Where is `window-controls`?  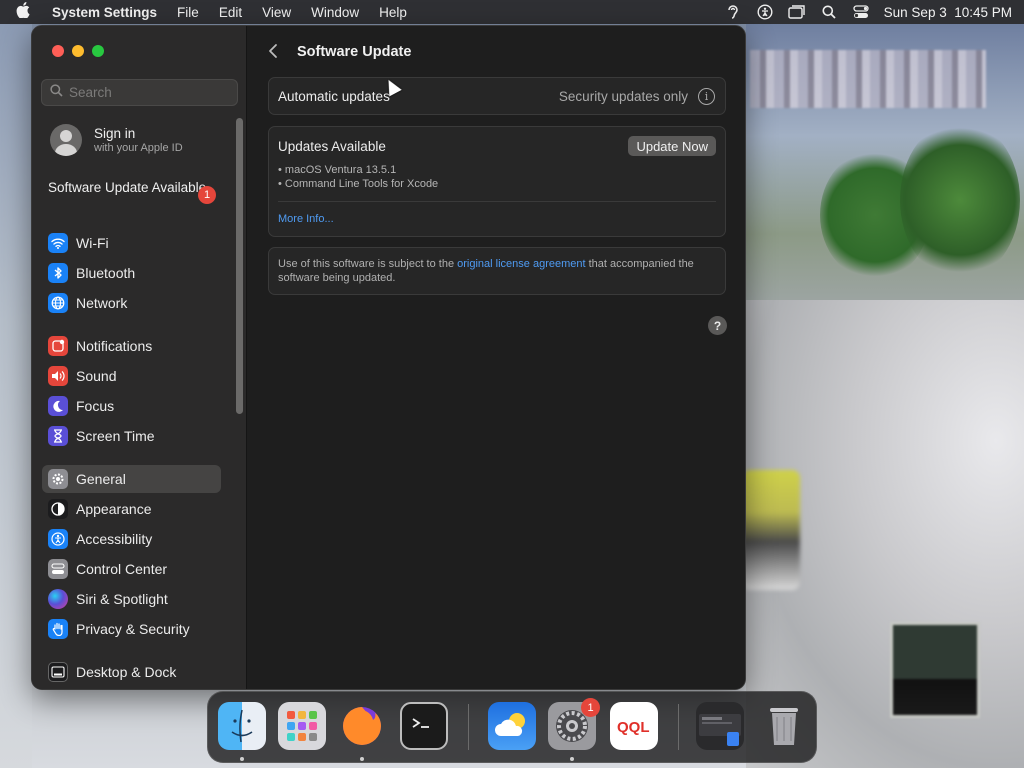
window-controls is located at coordinates (78, 51).